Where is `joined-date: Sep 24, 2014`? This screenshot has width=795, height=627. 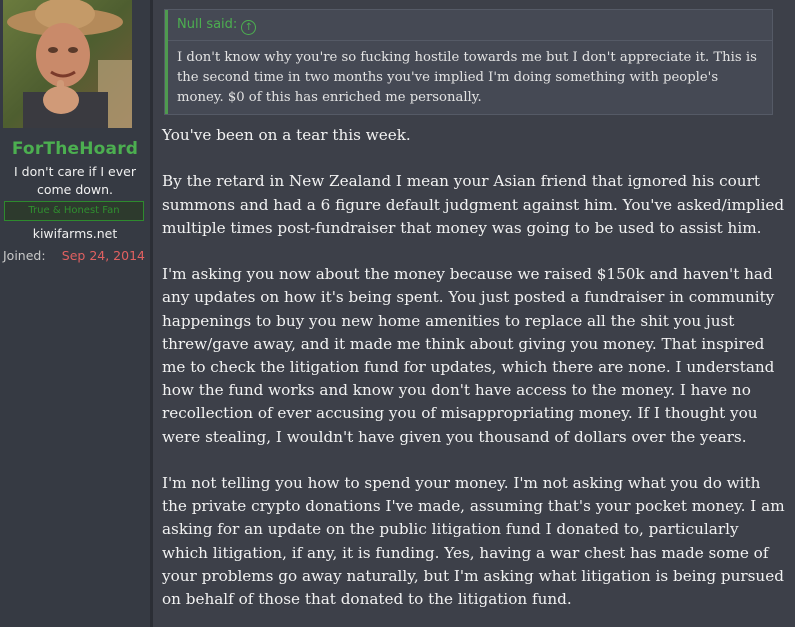 joined-date: Sep 24, 2014 is located at coordinates (103, 255).